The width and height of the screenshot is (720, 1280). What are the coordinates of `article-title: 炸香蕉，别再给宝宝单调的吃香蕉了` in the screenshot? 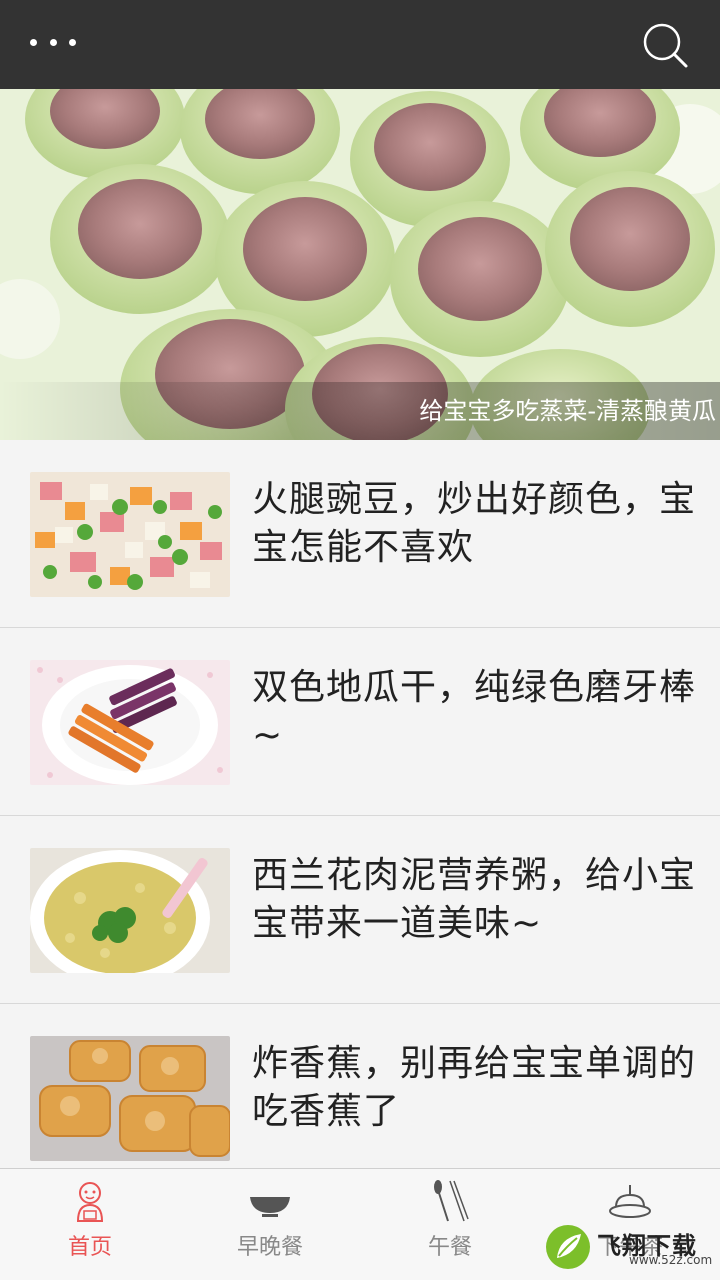 It's located at (474, 1087).